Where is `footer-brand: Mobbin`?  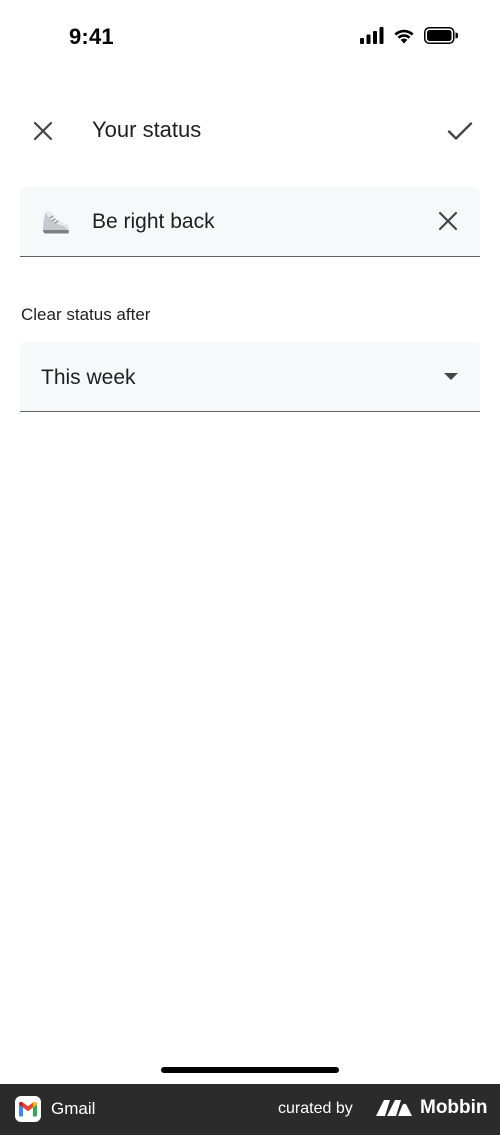
footer-brand: Mobbin is located at coordinates (454, 1107).